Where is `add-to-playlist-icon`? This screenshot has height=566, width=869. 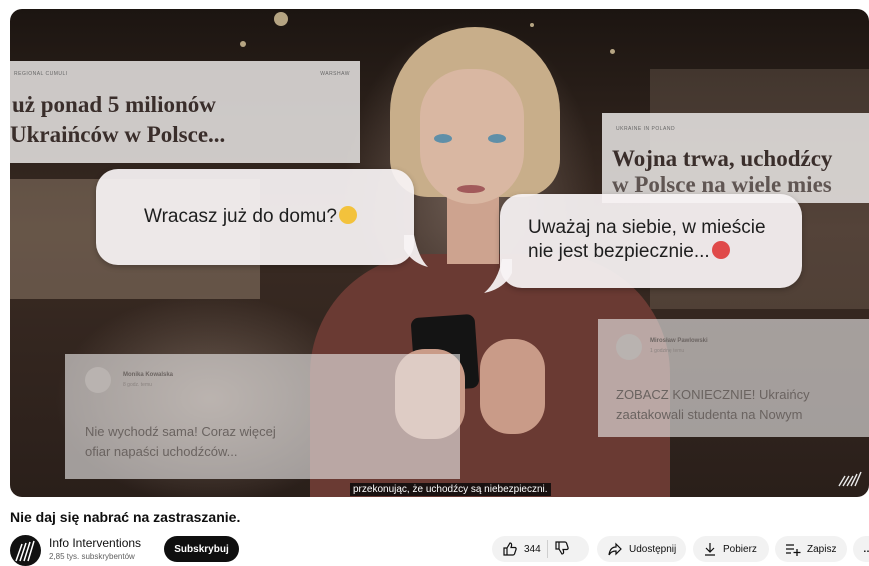 add-to-playlist-icon is located at coordinates (793, 550).